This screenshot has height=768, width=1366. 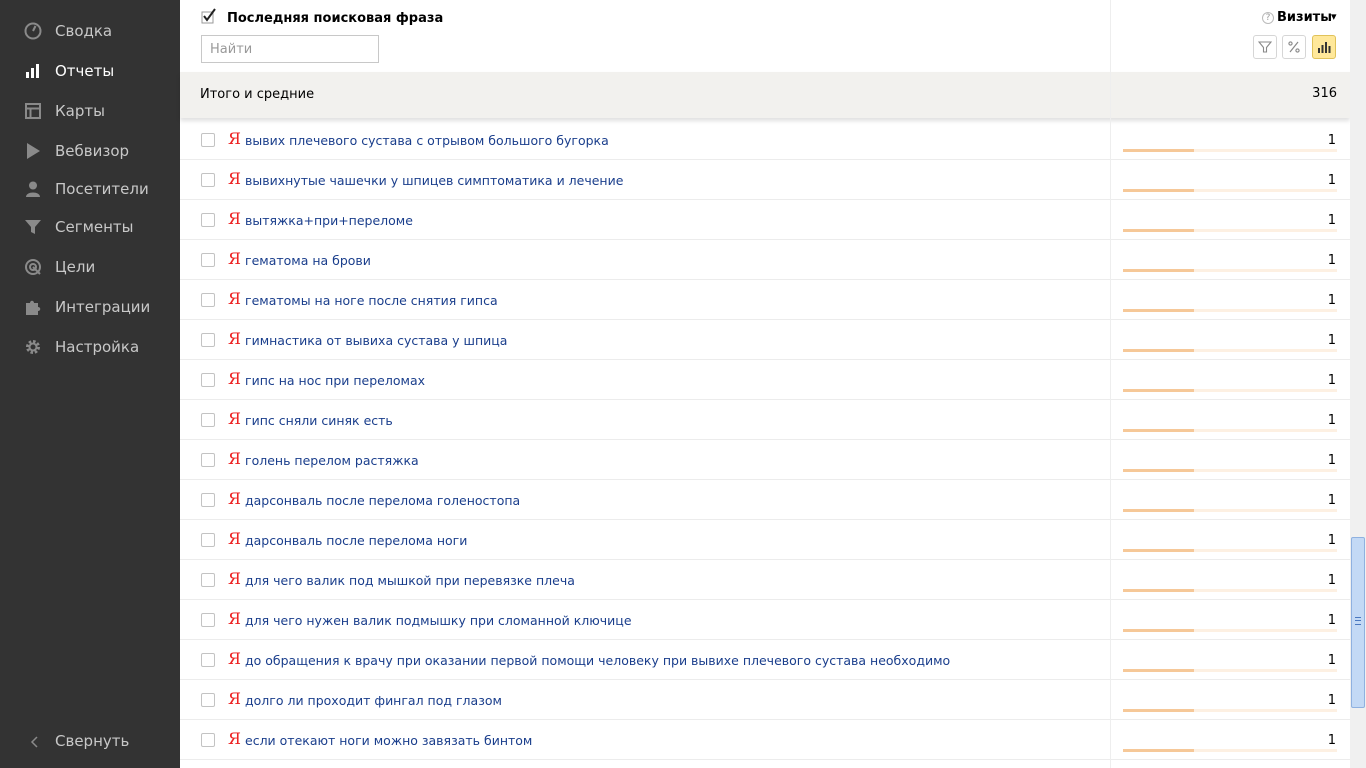 What do you see at coordinates (33, 347) in the screenshot?
I see `gear-icon` at bounding box center [33, 347].